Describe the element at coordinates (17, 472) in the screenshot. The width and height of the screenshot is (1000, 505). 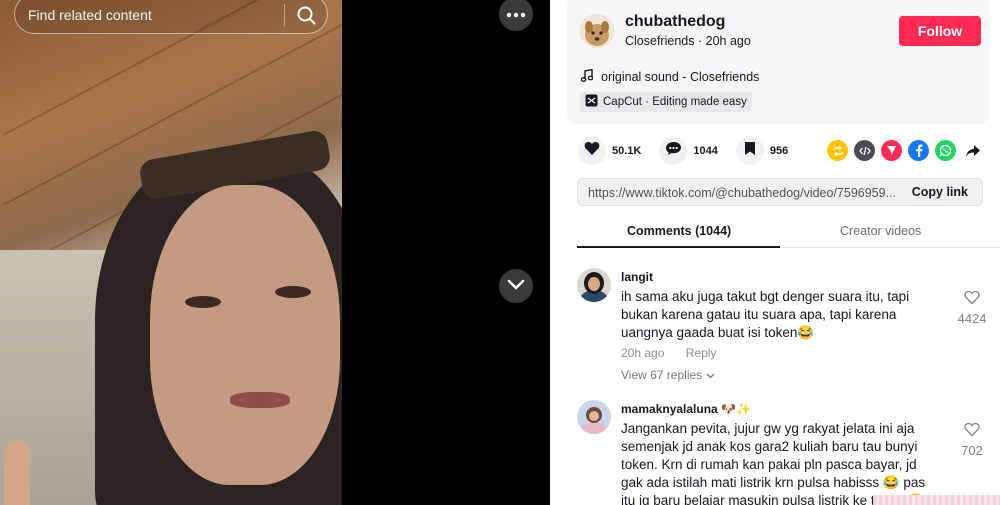
I see `person-hand` at that location.